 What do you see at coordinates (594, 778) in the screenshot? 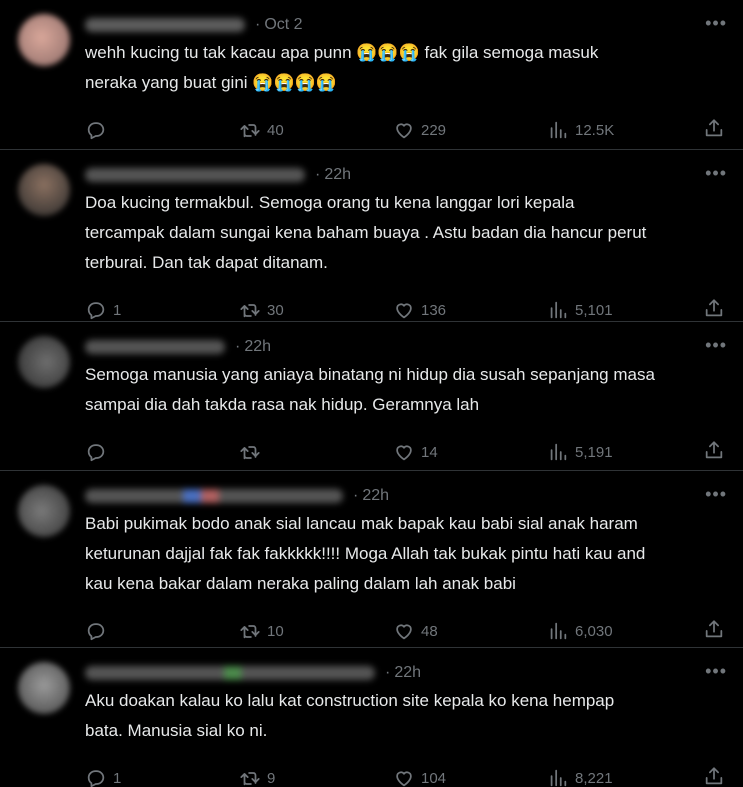
I see `views-count: 8,221` at bounding box center [594, 778].